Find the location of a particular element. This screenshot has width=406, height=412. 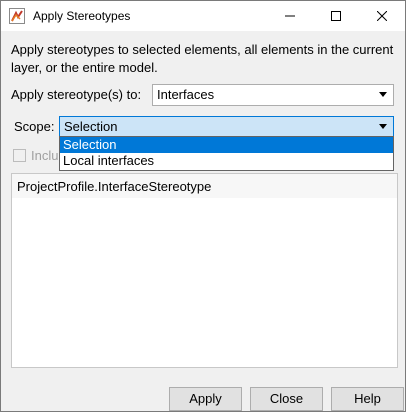

apply-stereotypes-to-select: Interfaces is located at coordinates (273, 95).